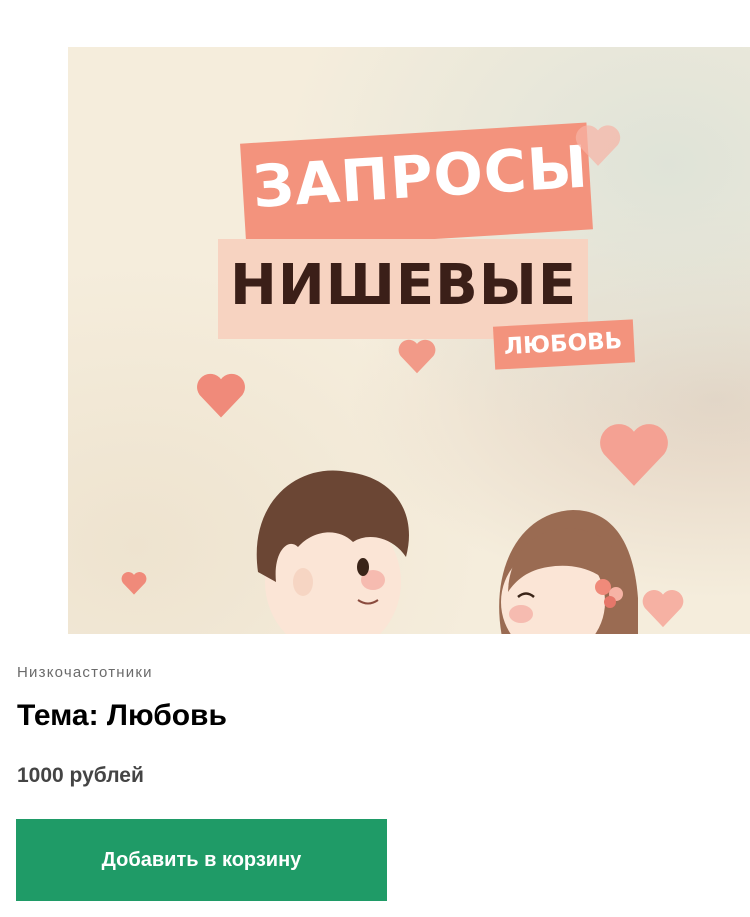 Image resolution: width=750 pixels, height=917 pixels. What do you see at coordinates (447, 552) in the screenshot?
I see `couple-illustration` at bounding box center [447, 552].